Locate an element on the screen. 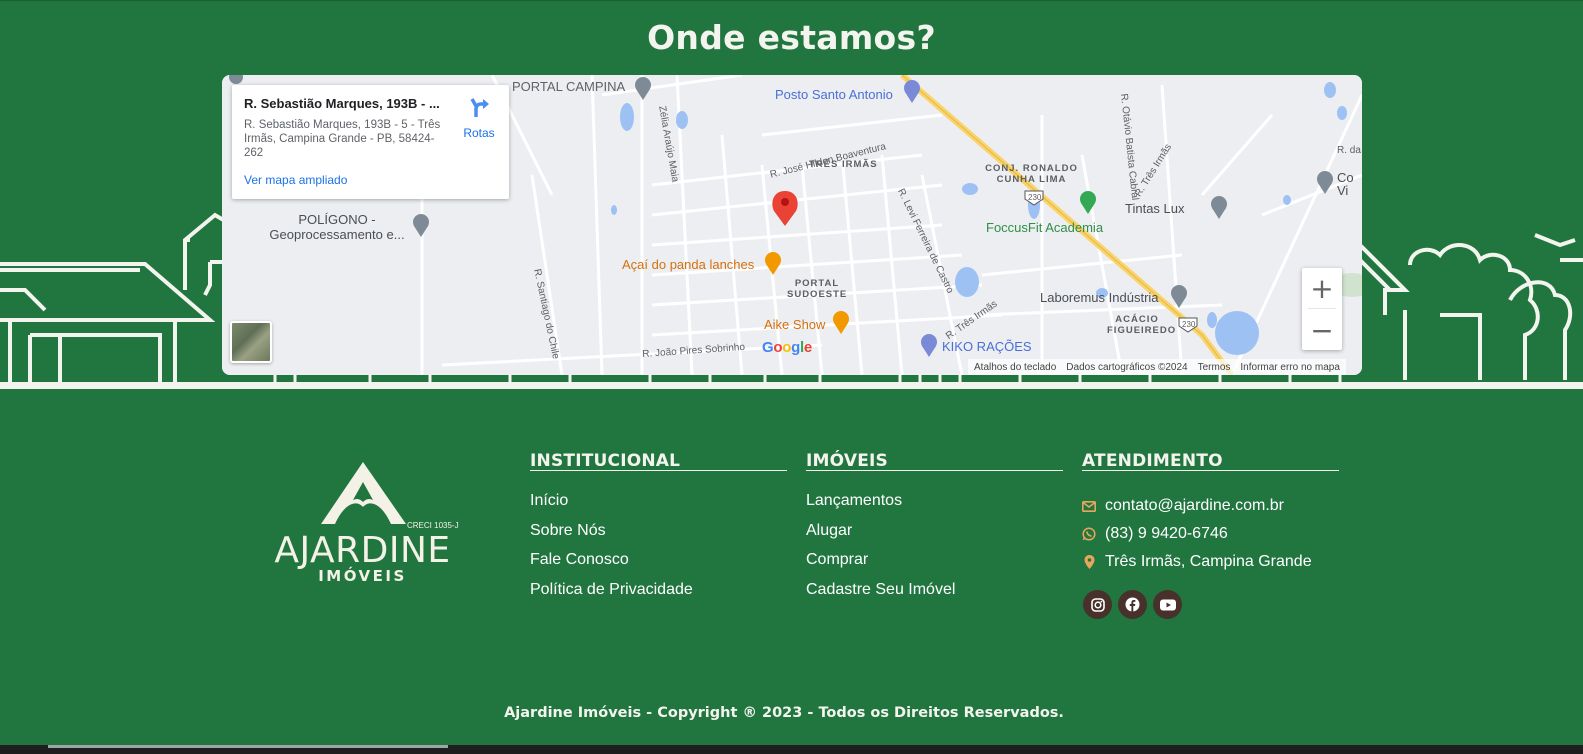 The height and width of the screenshot is (754, 1583). envelope-icon is located at coordinates (1089, 506).